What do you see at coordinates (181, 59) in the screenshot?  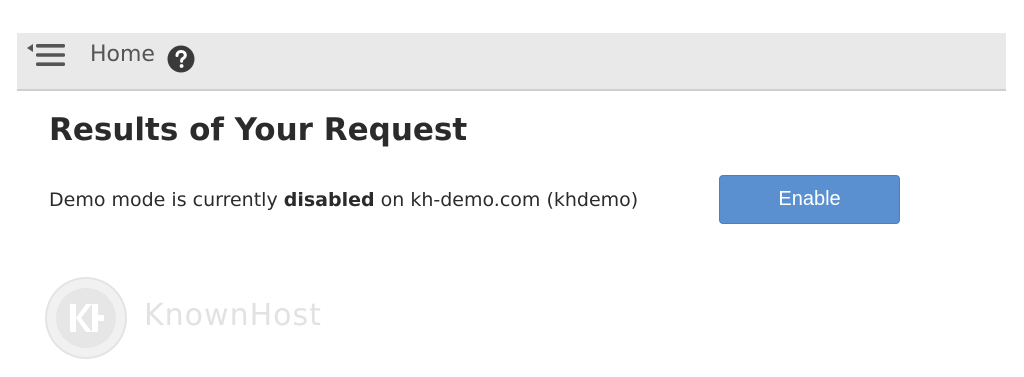 I see `help-icon` at bounding box center [181, 59].